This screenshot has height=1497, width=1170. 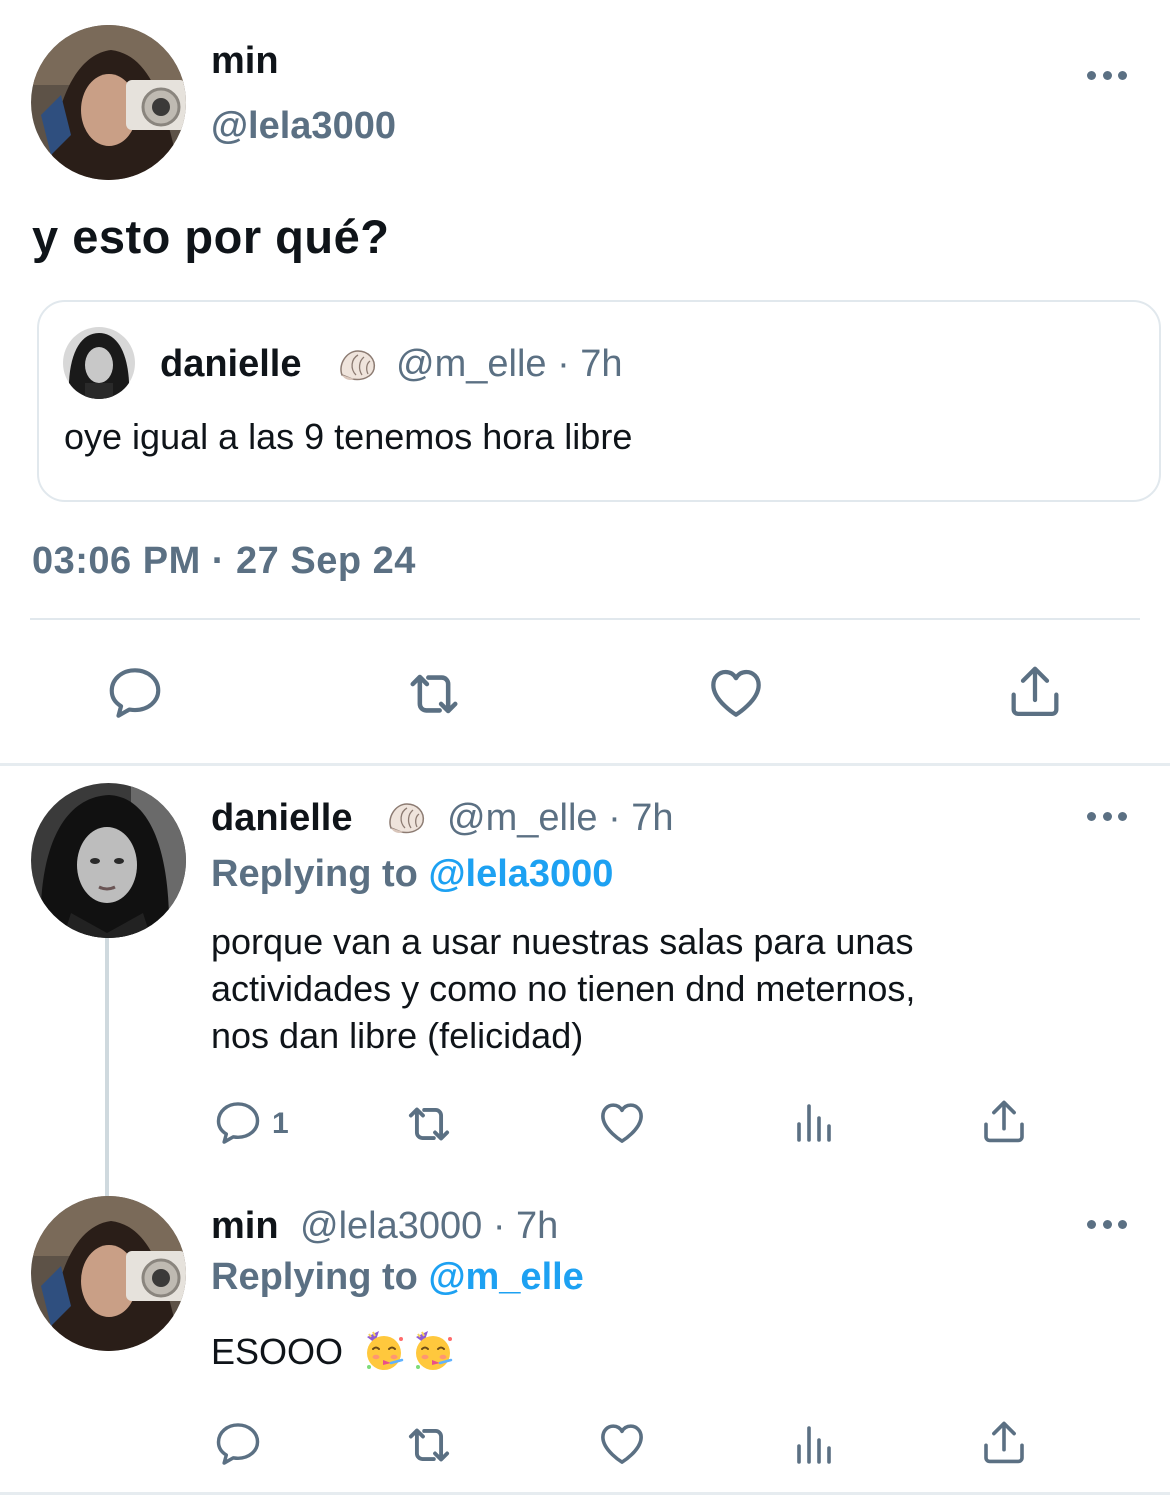 I want to click on replying-to: Replying to @lela3000, so click(x=412, y=874).